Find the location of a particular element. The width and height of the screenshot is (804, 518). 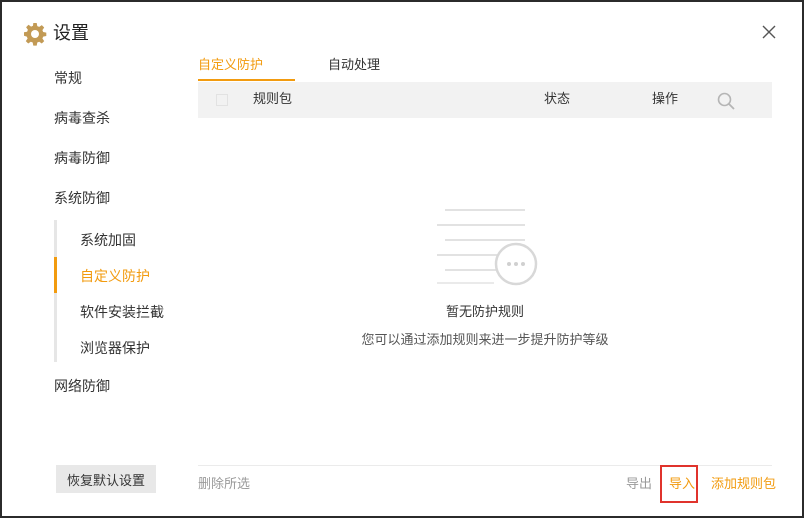

search-icon is located at coordinates (726, 101).